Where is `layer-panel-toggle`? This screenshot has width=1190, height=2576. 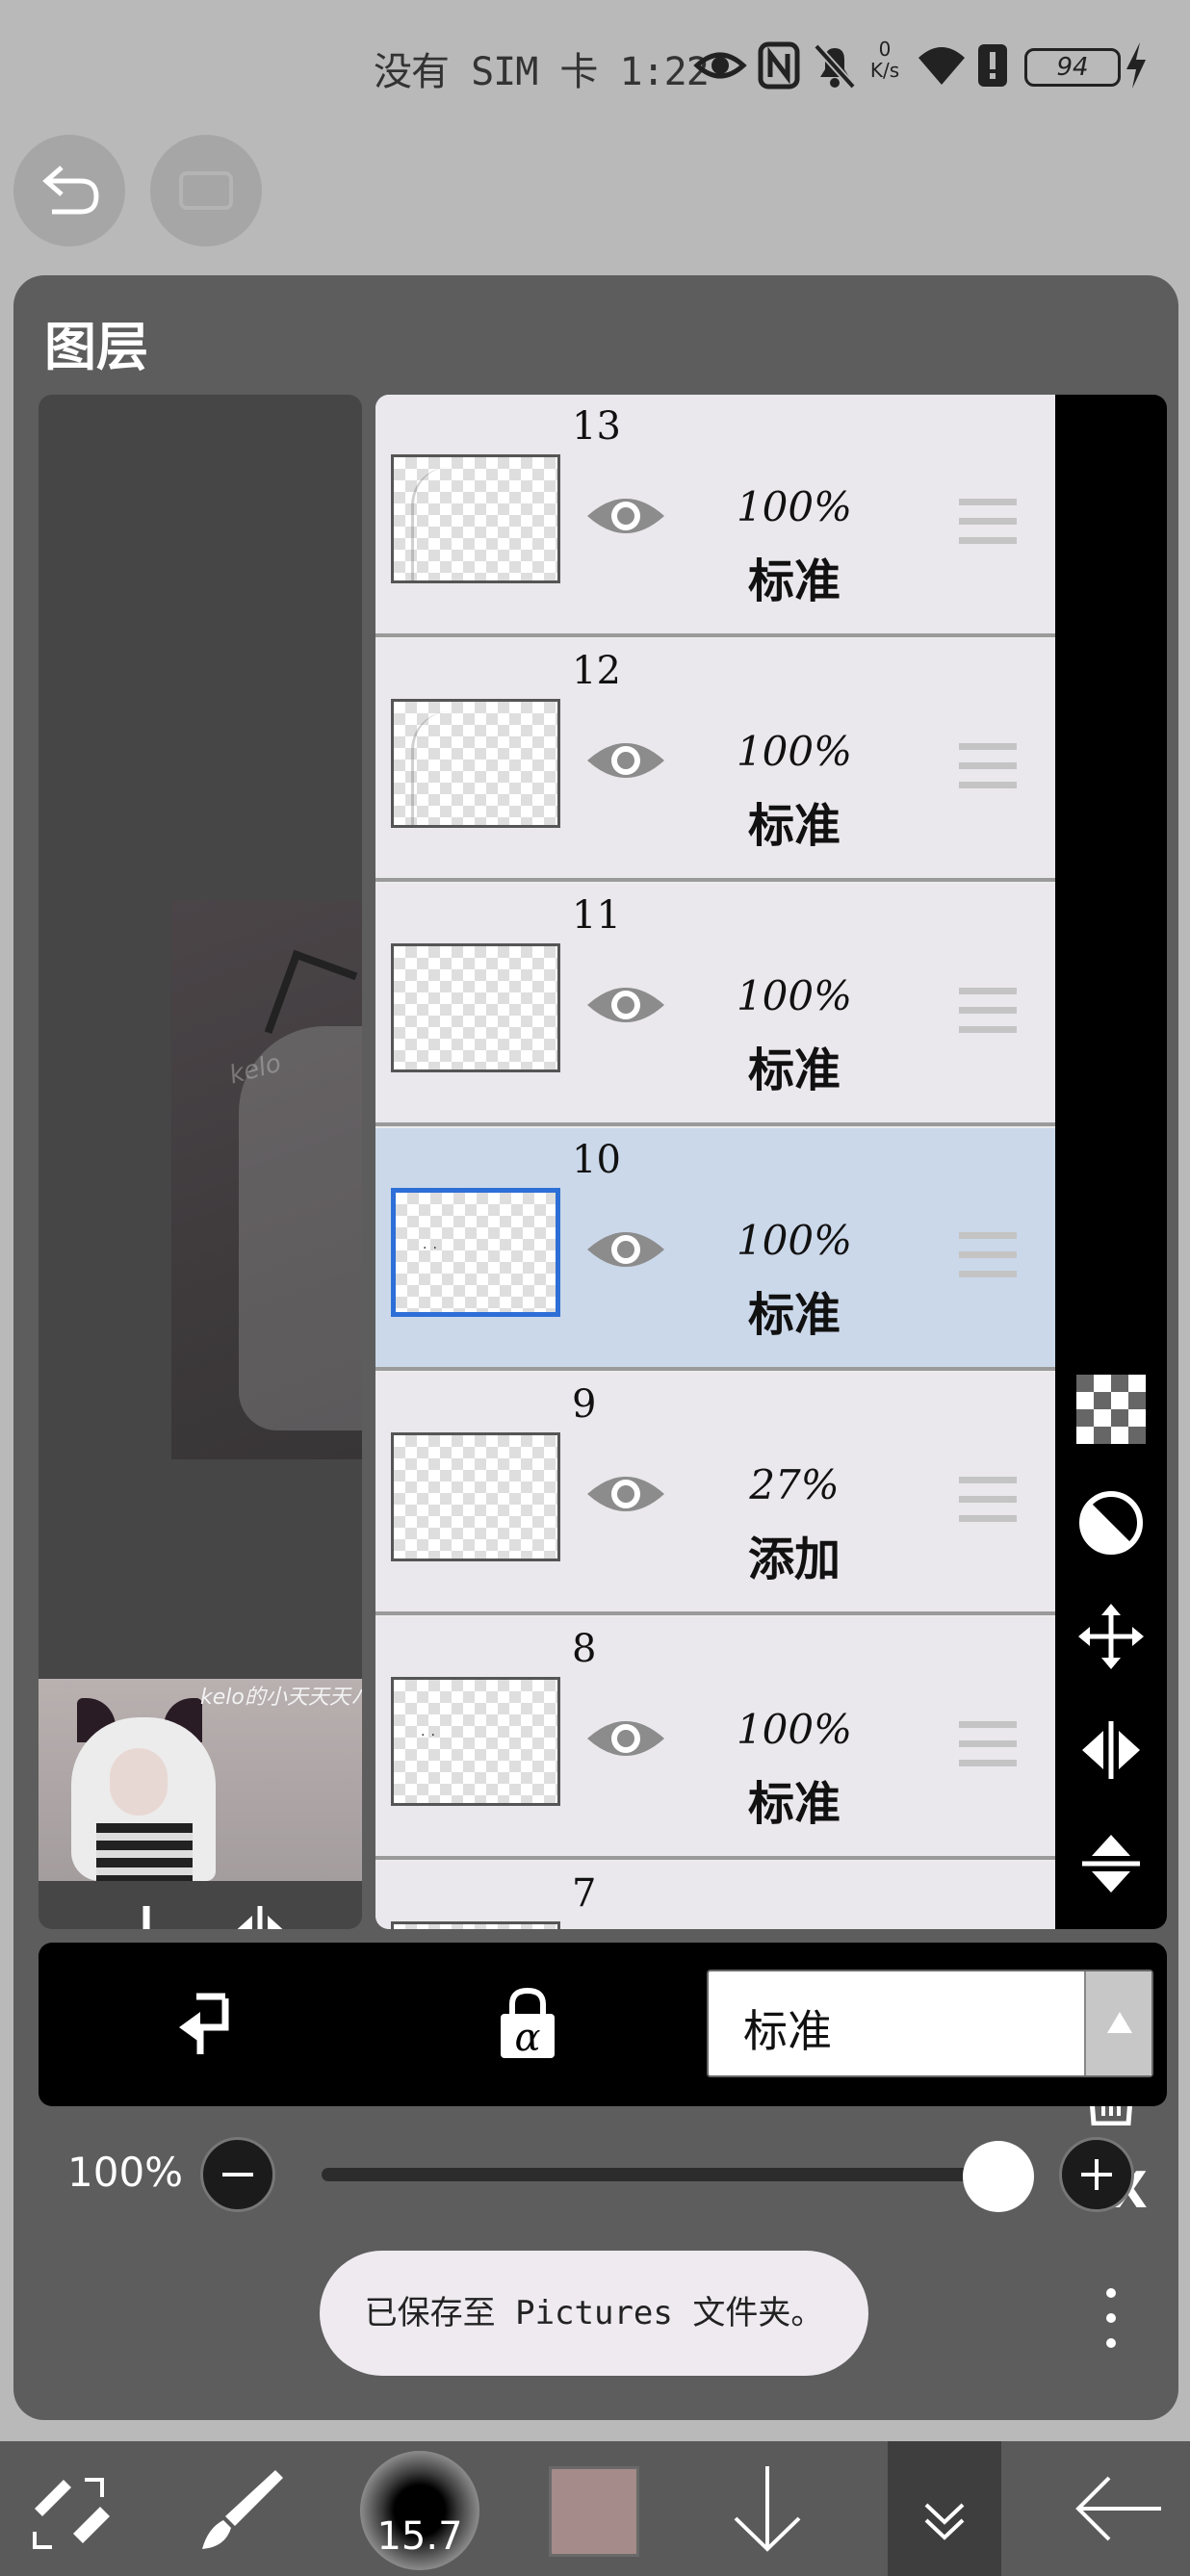 layer-panel-toggle is located at coordinates (945, 2508).